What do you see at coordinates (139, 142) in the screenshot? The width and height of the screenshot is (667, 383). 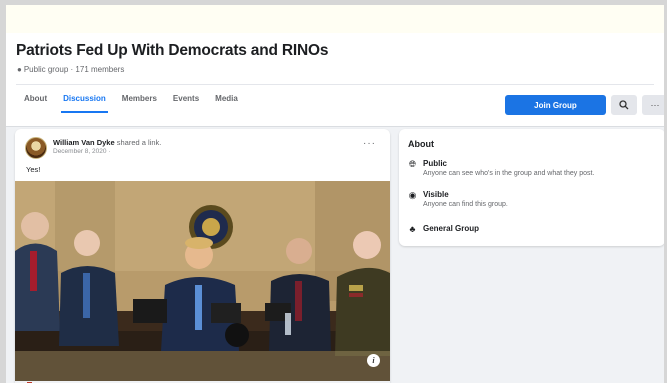 I see `post-action: shared a link.` at bounding box center [139, 142].